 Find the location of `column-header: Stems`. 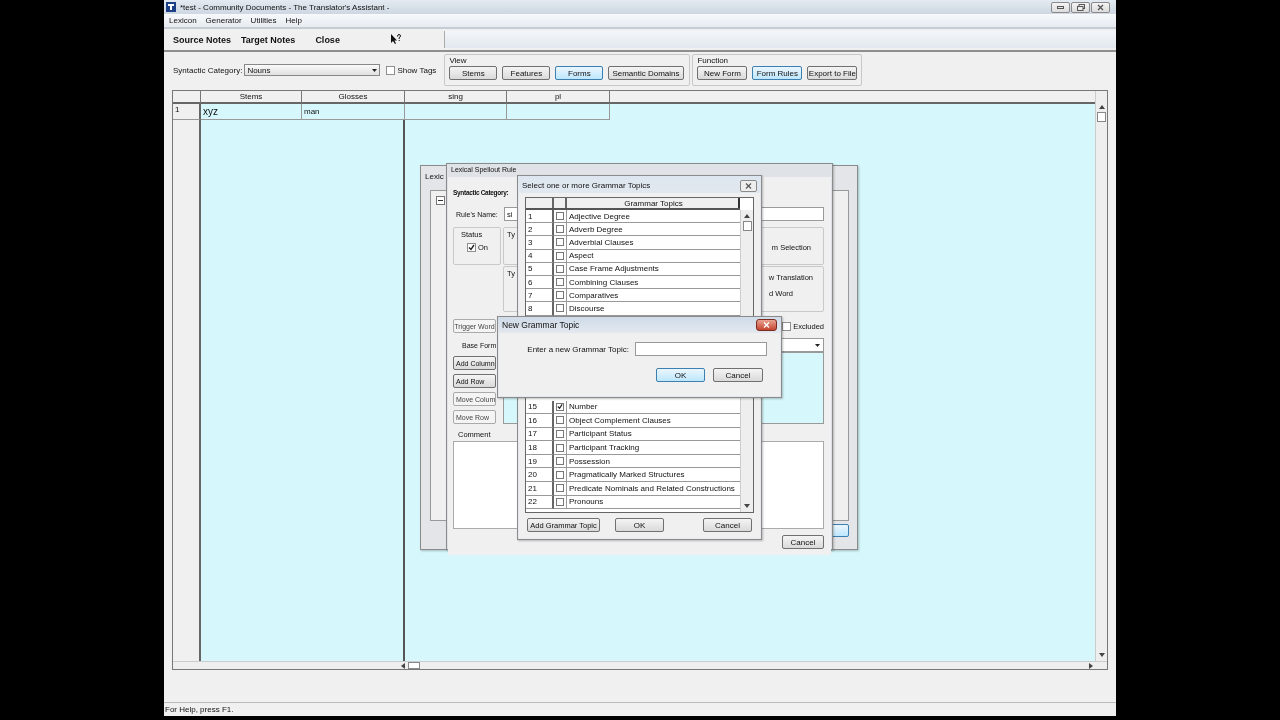

column-header: Stems is located at coordinates (251, 97).